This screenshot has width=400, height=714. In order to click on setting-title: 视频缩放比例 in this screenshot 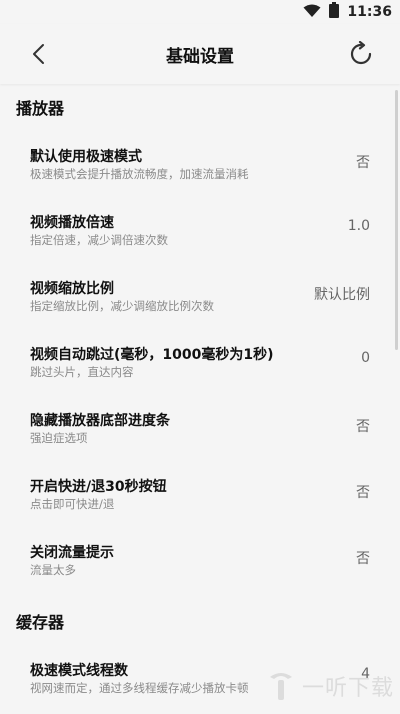, I will do `click(72, 289)`.